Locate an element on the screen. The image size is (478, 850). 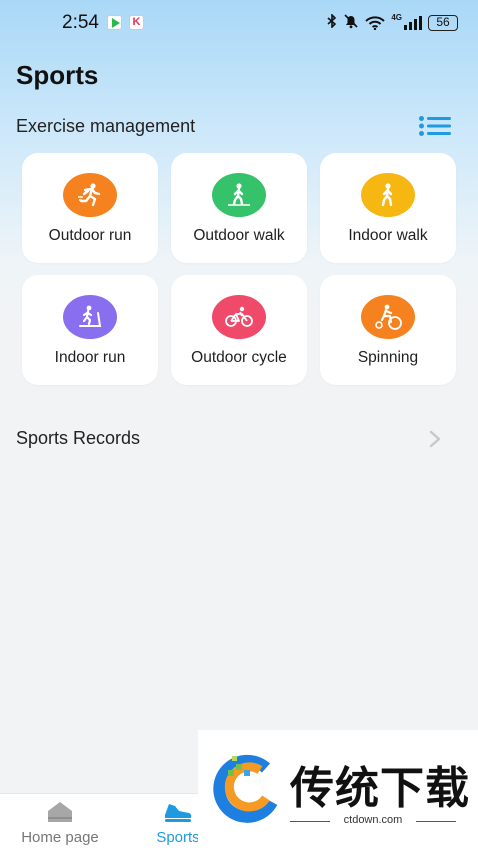
card-outdoor-walk: Outdoor walk is located at coordinates (239, 208).